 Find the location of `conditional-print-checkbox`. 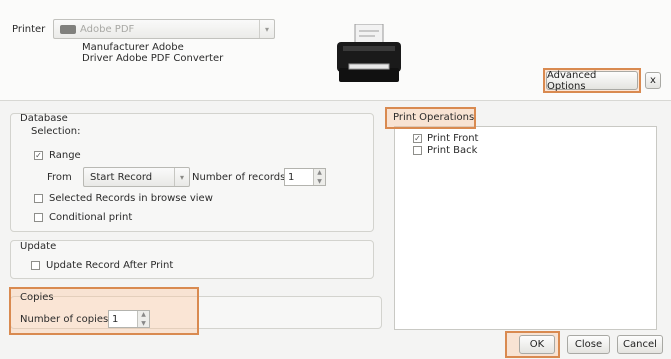

conditional-print-checkbox is located at coordinates (38, 217).